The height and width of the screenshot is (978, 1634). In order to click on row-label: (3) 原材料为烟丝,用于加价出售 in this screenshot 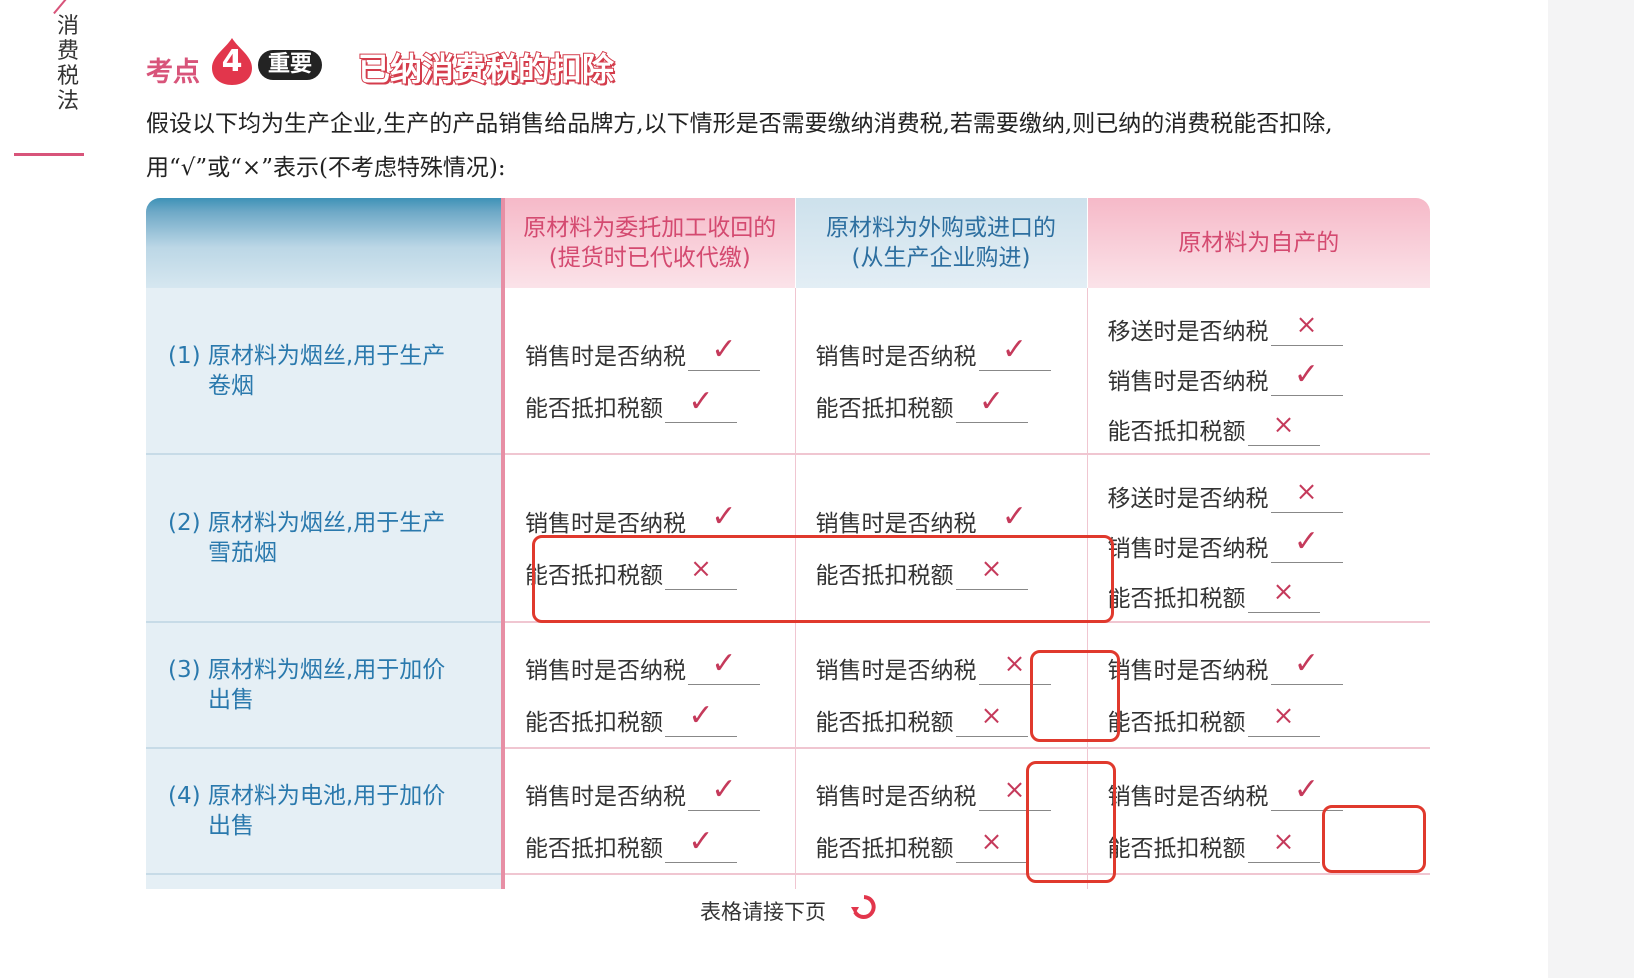, I will do `click(324, 685)`.